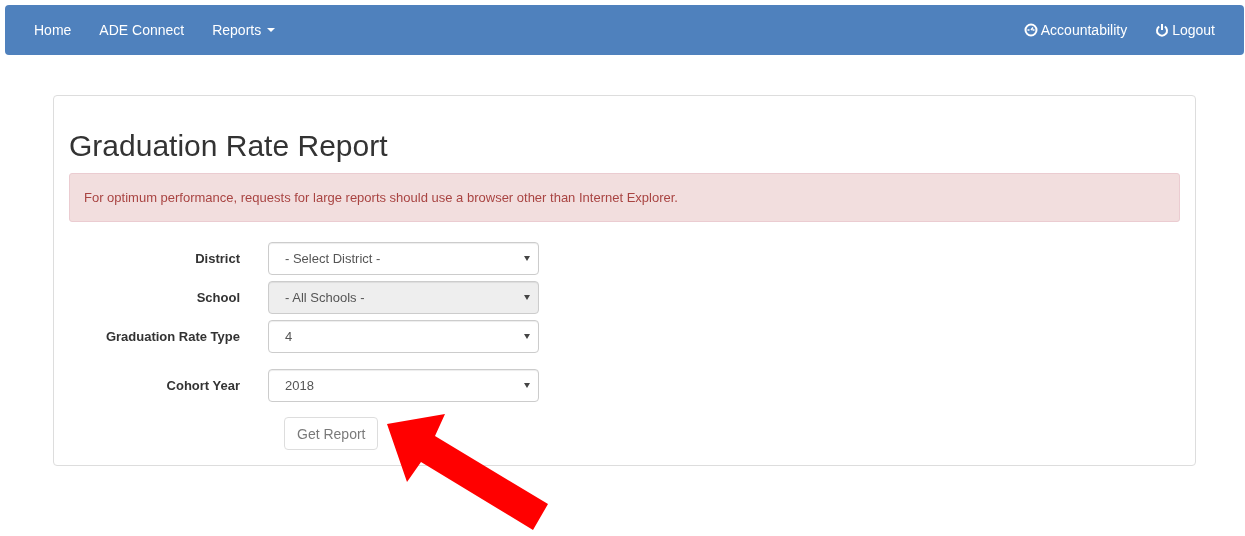 This screenshot has width=1245, height=536. Describe the element at coordinates (403, 336) in the screenshot. I see `select-field: 4` at that location.